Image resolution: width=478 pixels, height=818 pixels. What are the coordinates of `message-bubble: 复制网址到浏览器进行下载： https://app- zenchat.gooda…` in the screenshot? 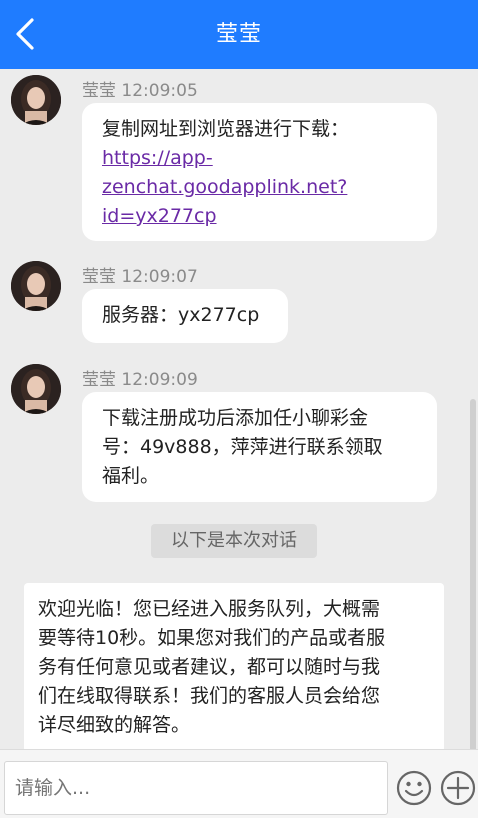 It's located at (259, 172).